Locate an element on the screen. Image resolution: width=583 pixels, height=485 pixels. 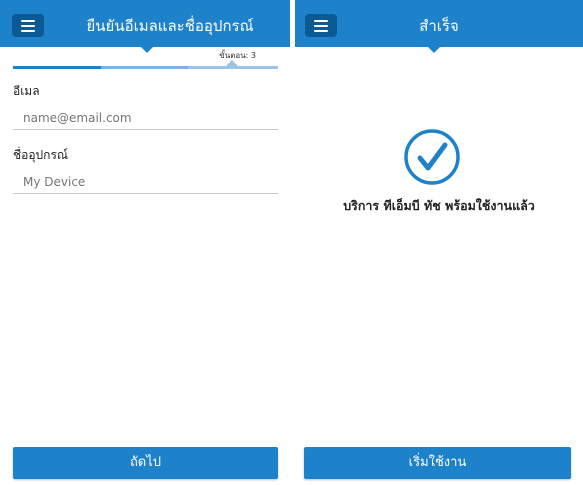
success-message: บริการ ทีเอ็มบี ทัช พร้อมใช้งานแล้ว is located at coordinates (439, 205).